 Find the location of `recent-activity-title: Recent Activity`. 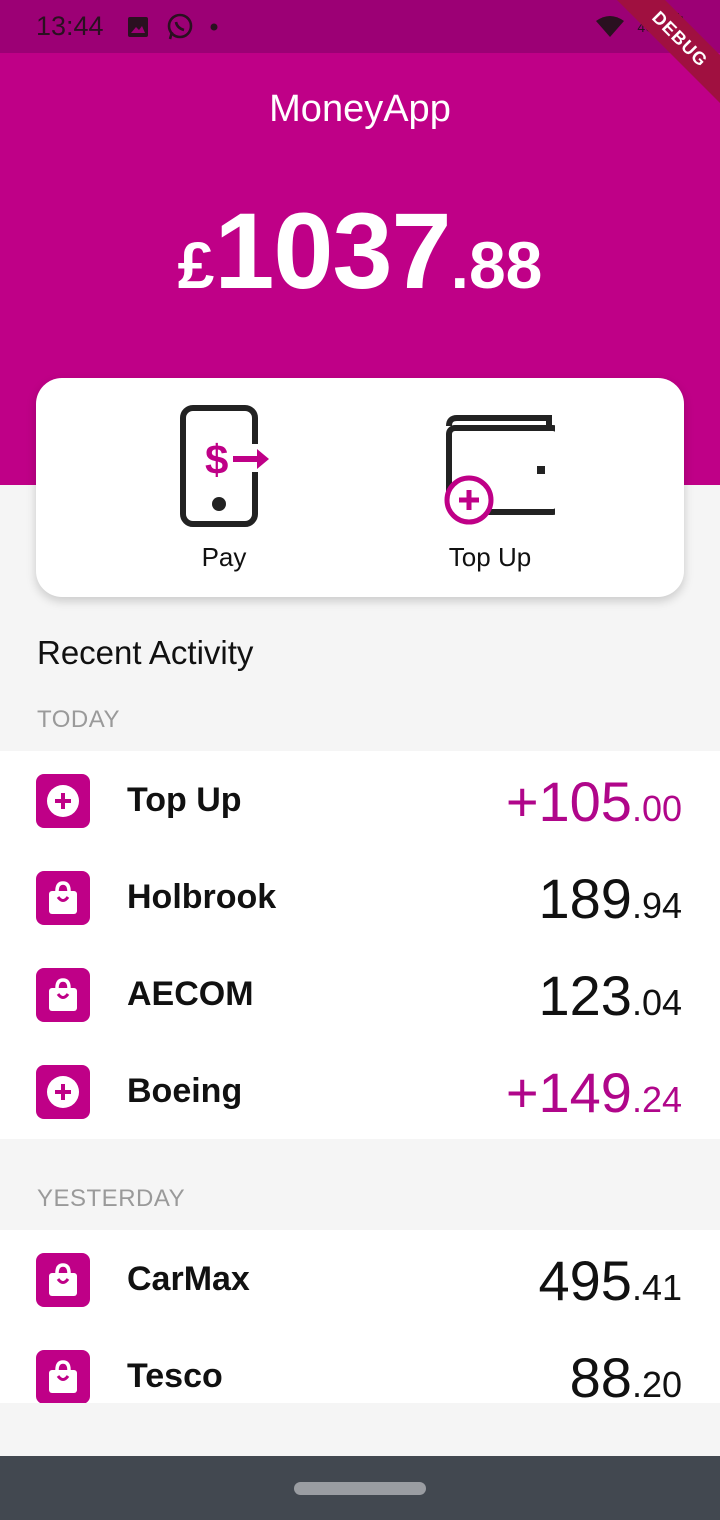

recent-activity-title: Recent Activity is located at coordinates (145, 652).